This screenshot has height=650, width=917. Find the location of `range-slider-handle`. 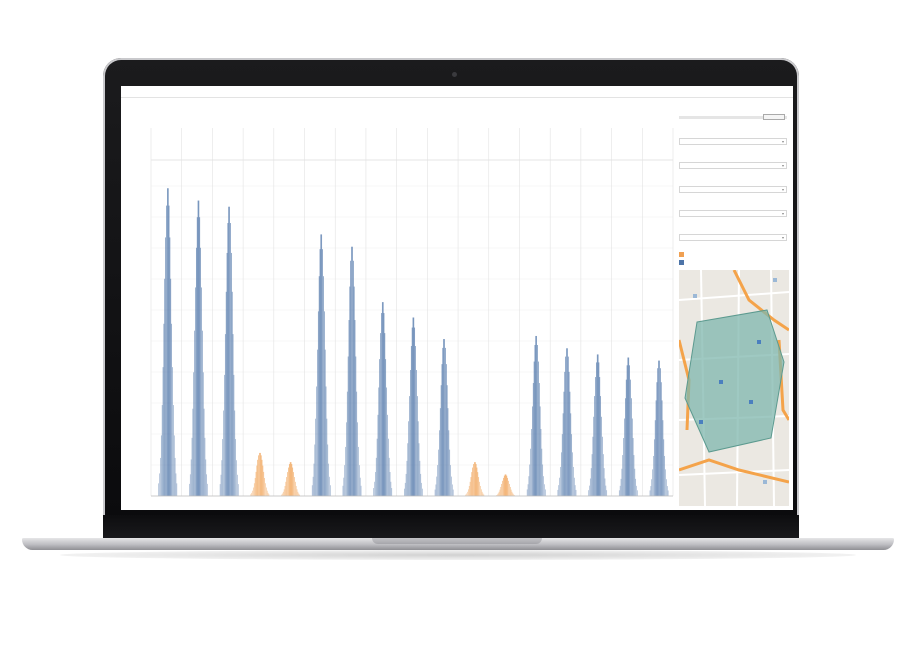

range-slider-handle is located at coordinates (774, 117).